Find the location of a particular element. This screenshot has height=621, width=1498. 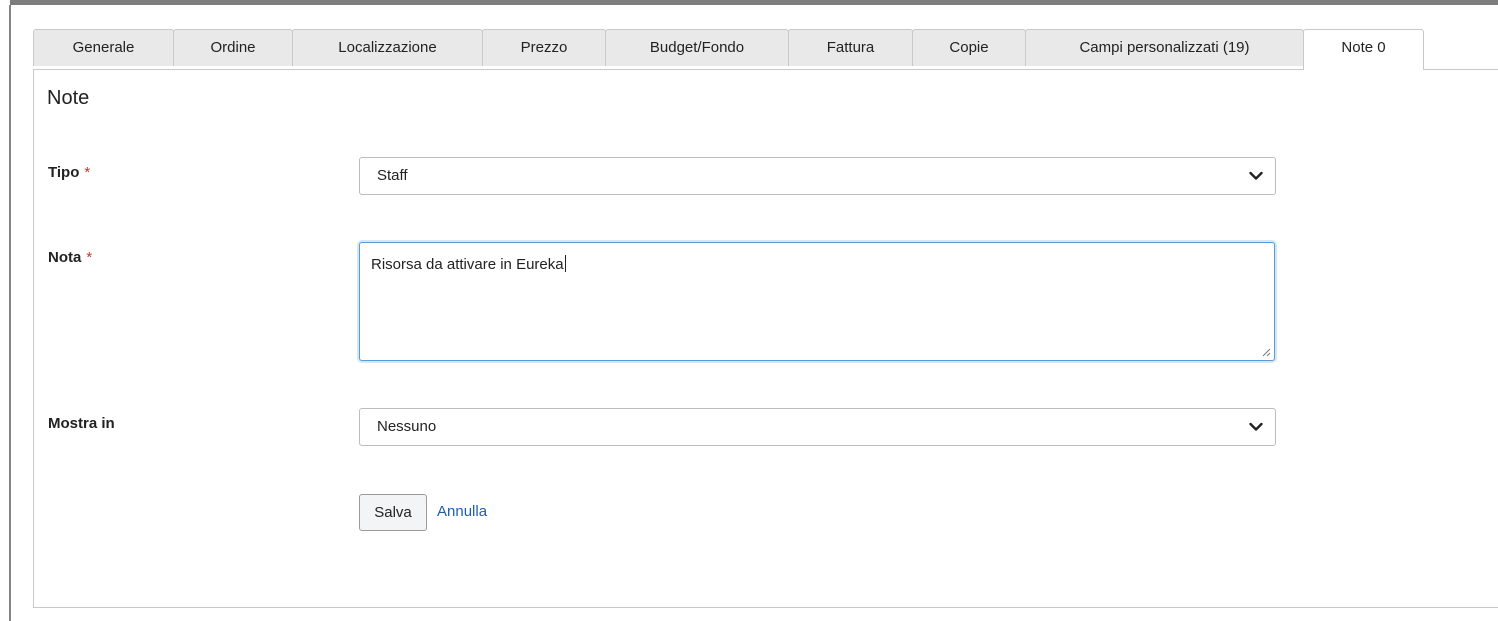

cancel-link: Annulla is located at coordinates (462, 511).